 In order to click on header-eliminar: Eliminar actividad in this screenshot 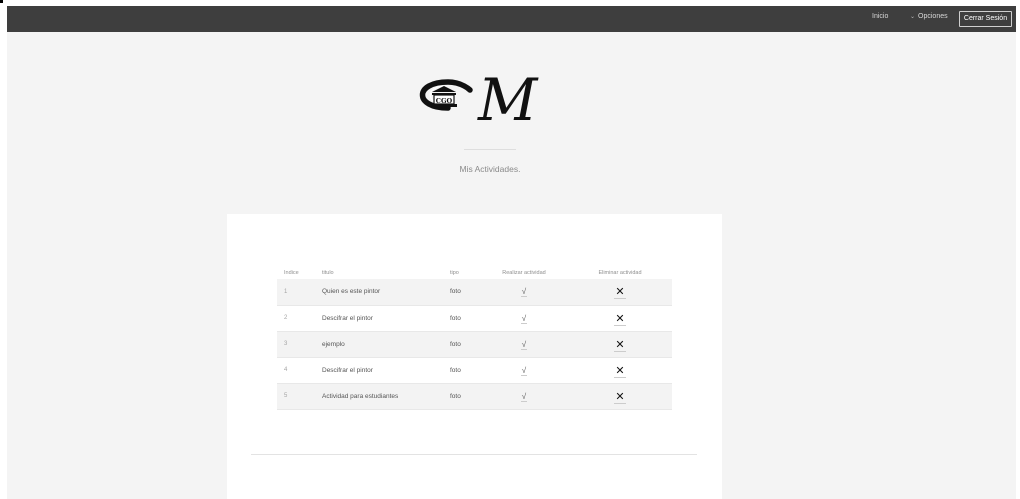, I will do `click(620, 272)`.